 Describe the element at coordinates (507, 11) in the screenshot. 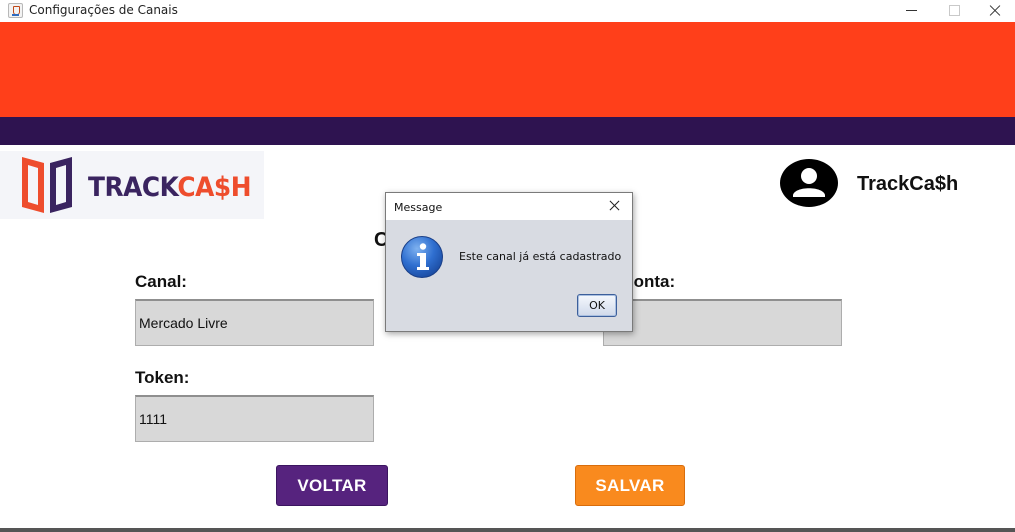

I see `window-titlebar: Configurações de Canais` at that location.